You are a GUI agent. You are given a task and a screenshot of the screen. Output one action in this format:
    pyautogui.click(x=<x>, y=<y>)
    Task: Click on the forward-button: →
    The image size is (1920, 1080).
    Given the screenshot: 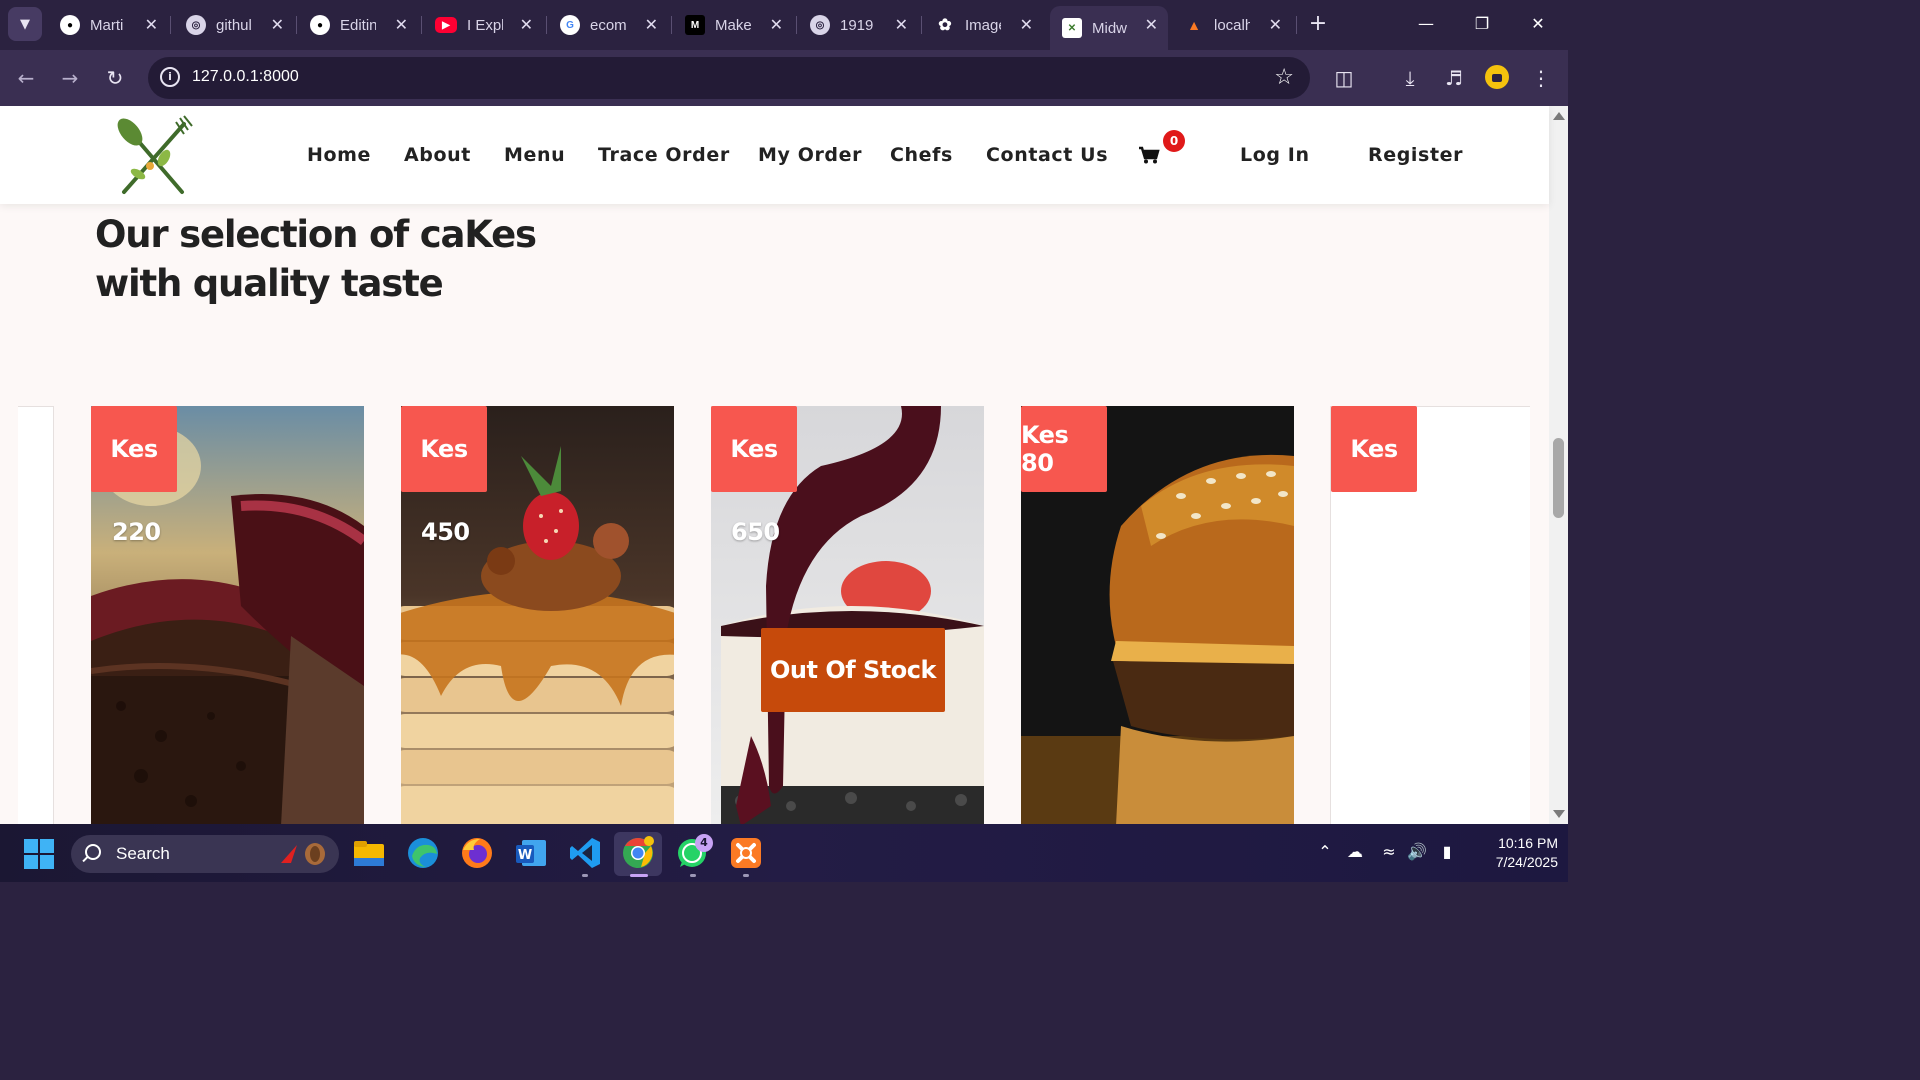 What is the action you would take?
    pyautogui.click(x=70, y=78)
    